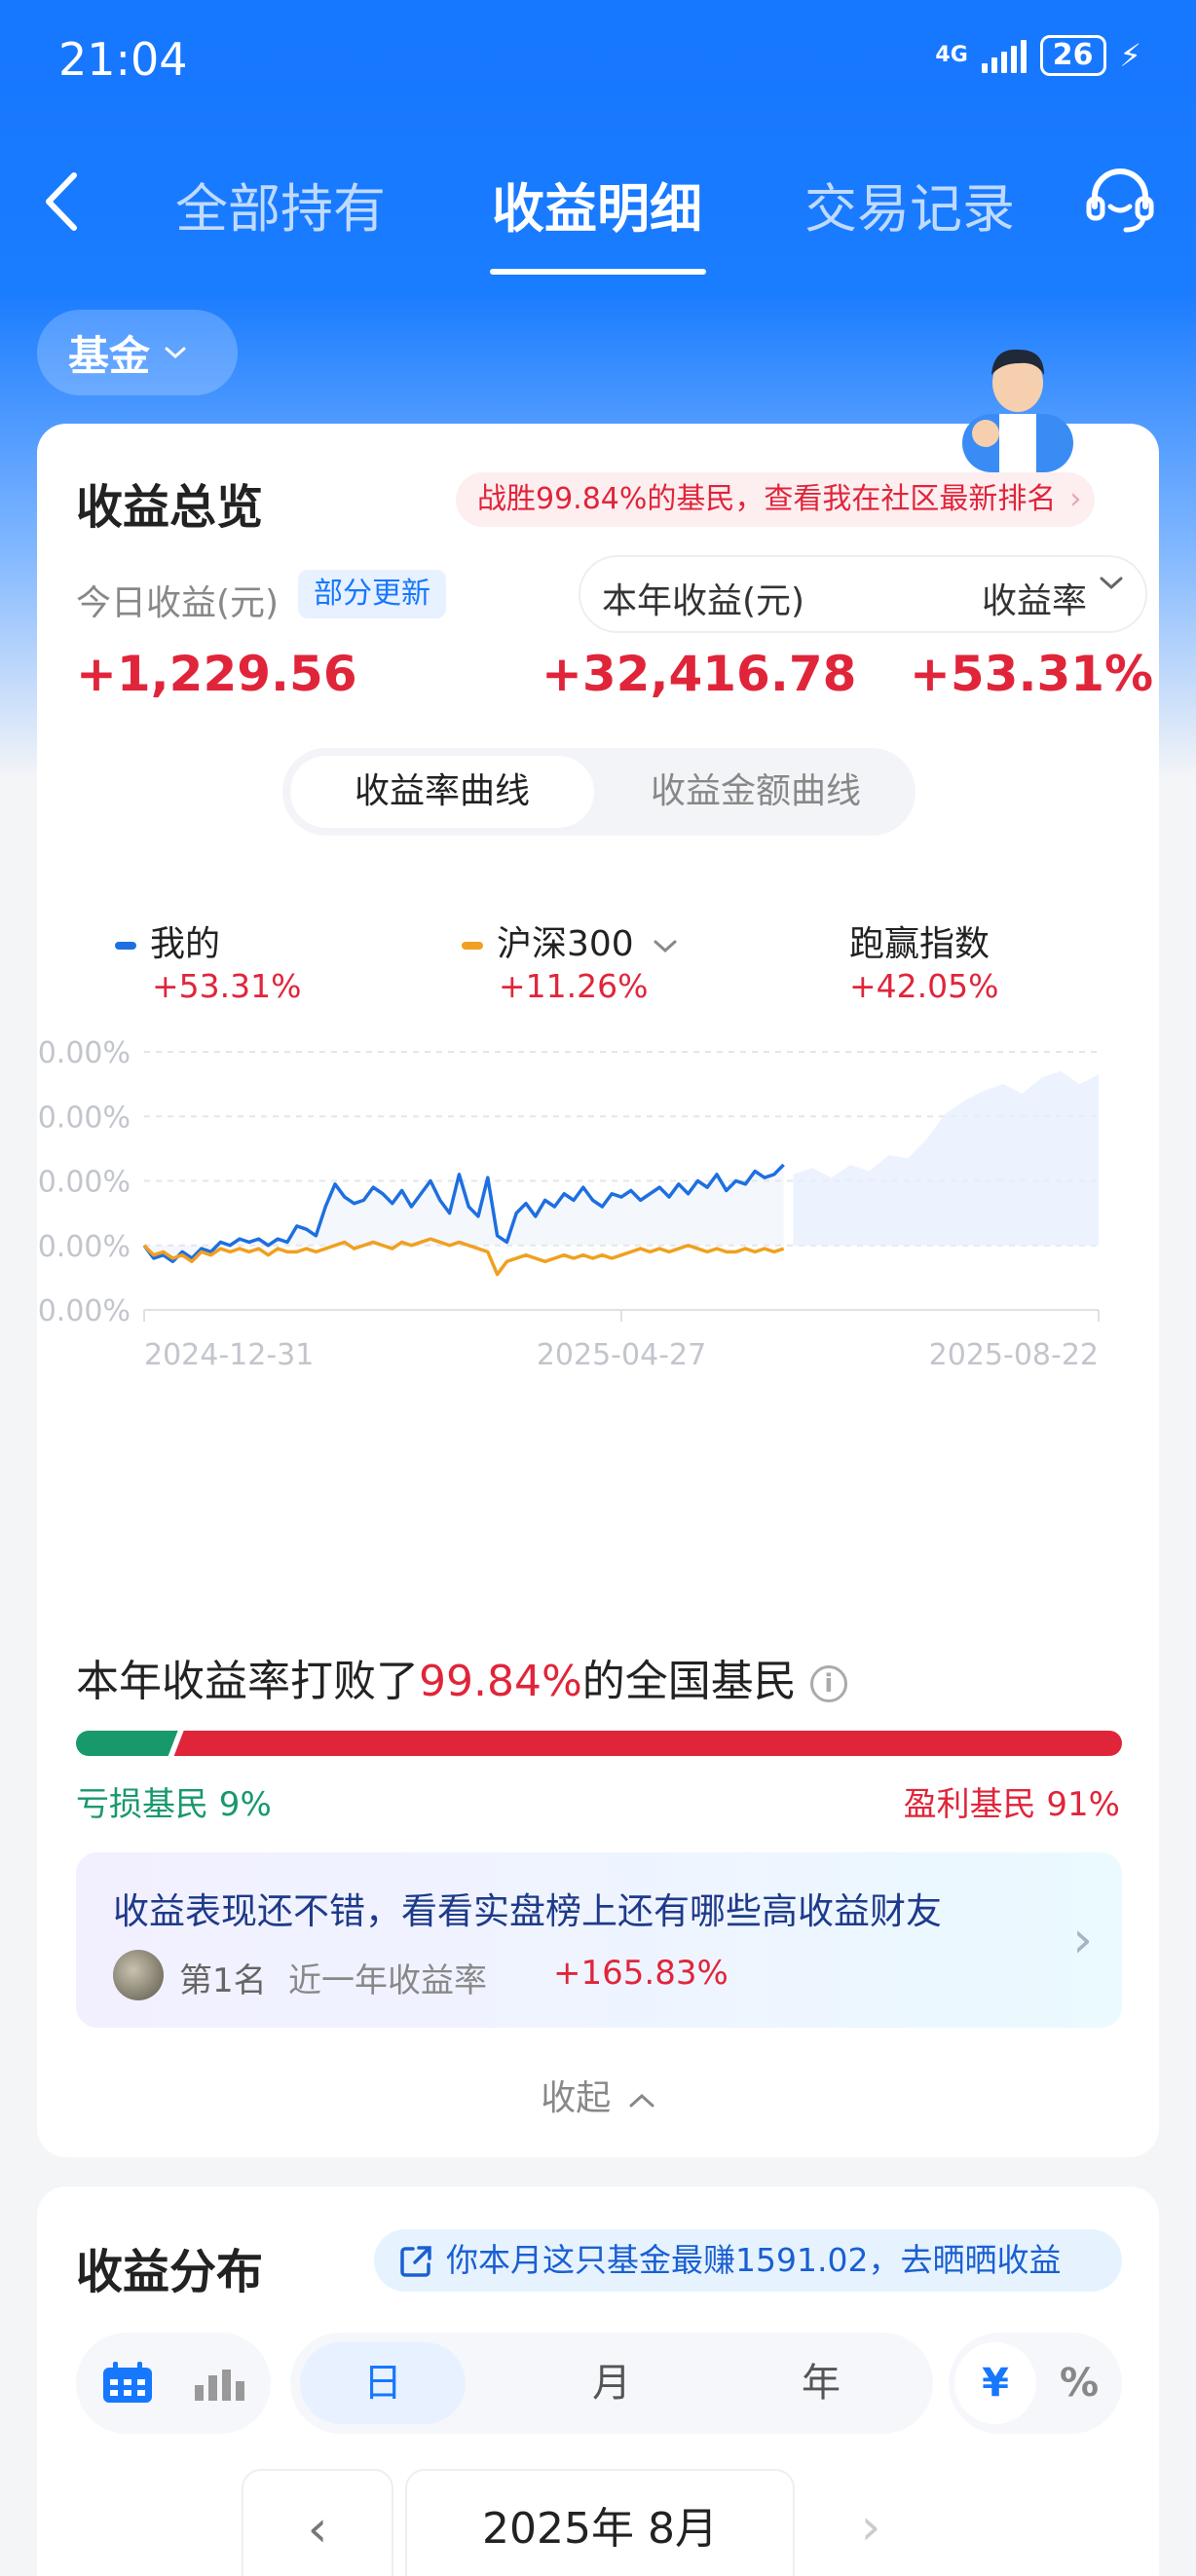  What do you see at coordinates (500, 1681) in the screenshot?
I see `beat-percent: 99.84%` at bounding box center [500, 1681].